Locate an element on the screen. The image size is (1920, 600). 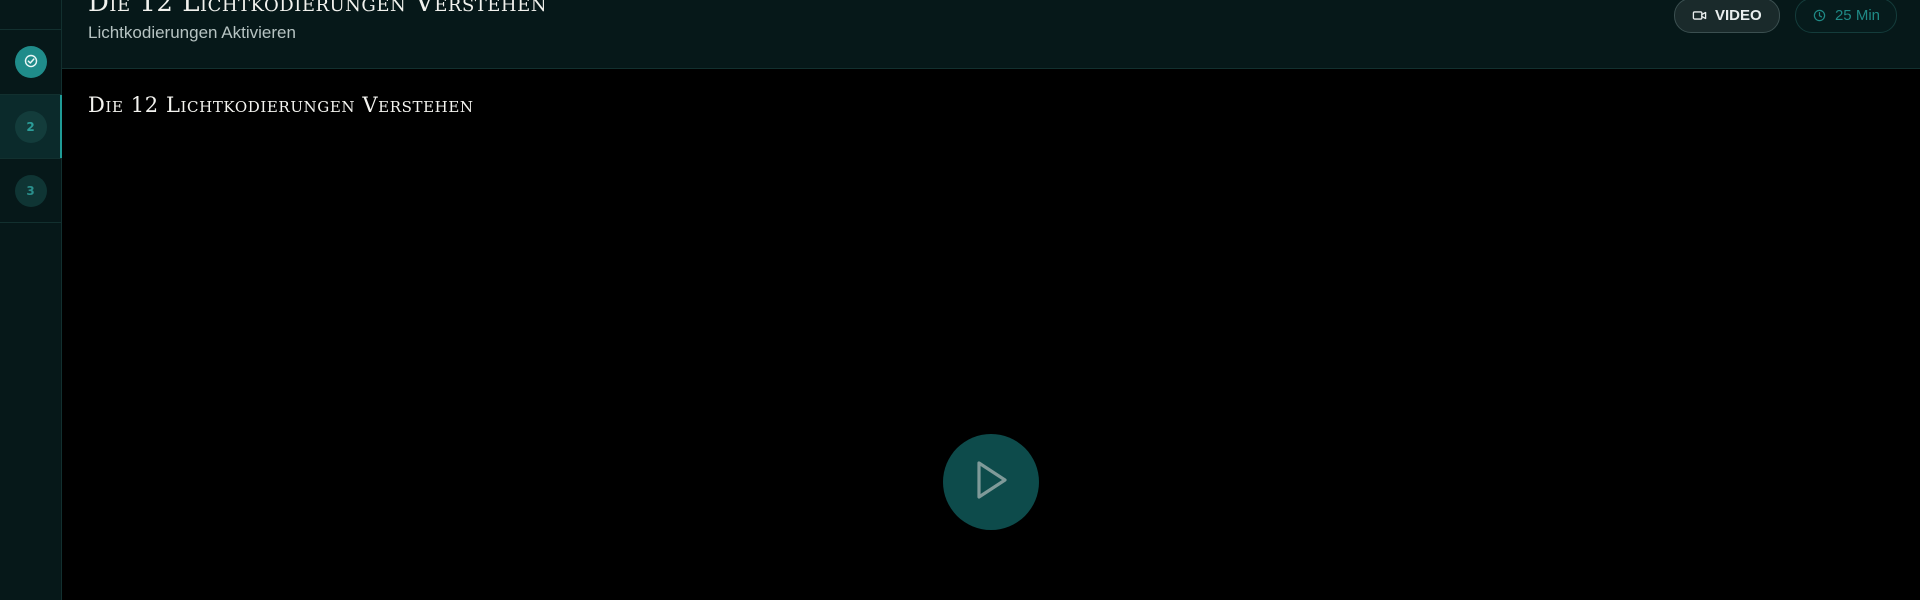
video-camera-icon is located at coordinates (1699, 16).